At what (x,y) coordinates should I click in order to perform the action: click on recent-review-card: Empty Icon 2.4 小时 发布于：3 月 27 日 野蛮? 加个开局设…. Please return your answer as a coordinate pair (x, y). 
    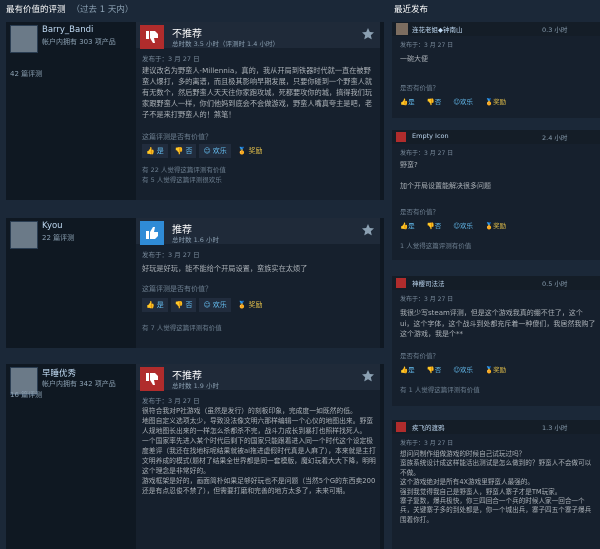
    Looking at the image, I should click on (496, 195).